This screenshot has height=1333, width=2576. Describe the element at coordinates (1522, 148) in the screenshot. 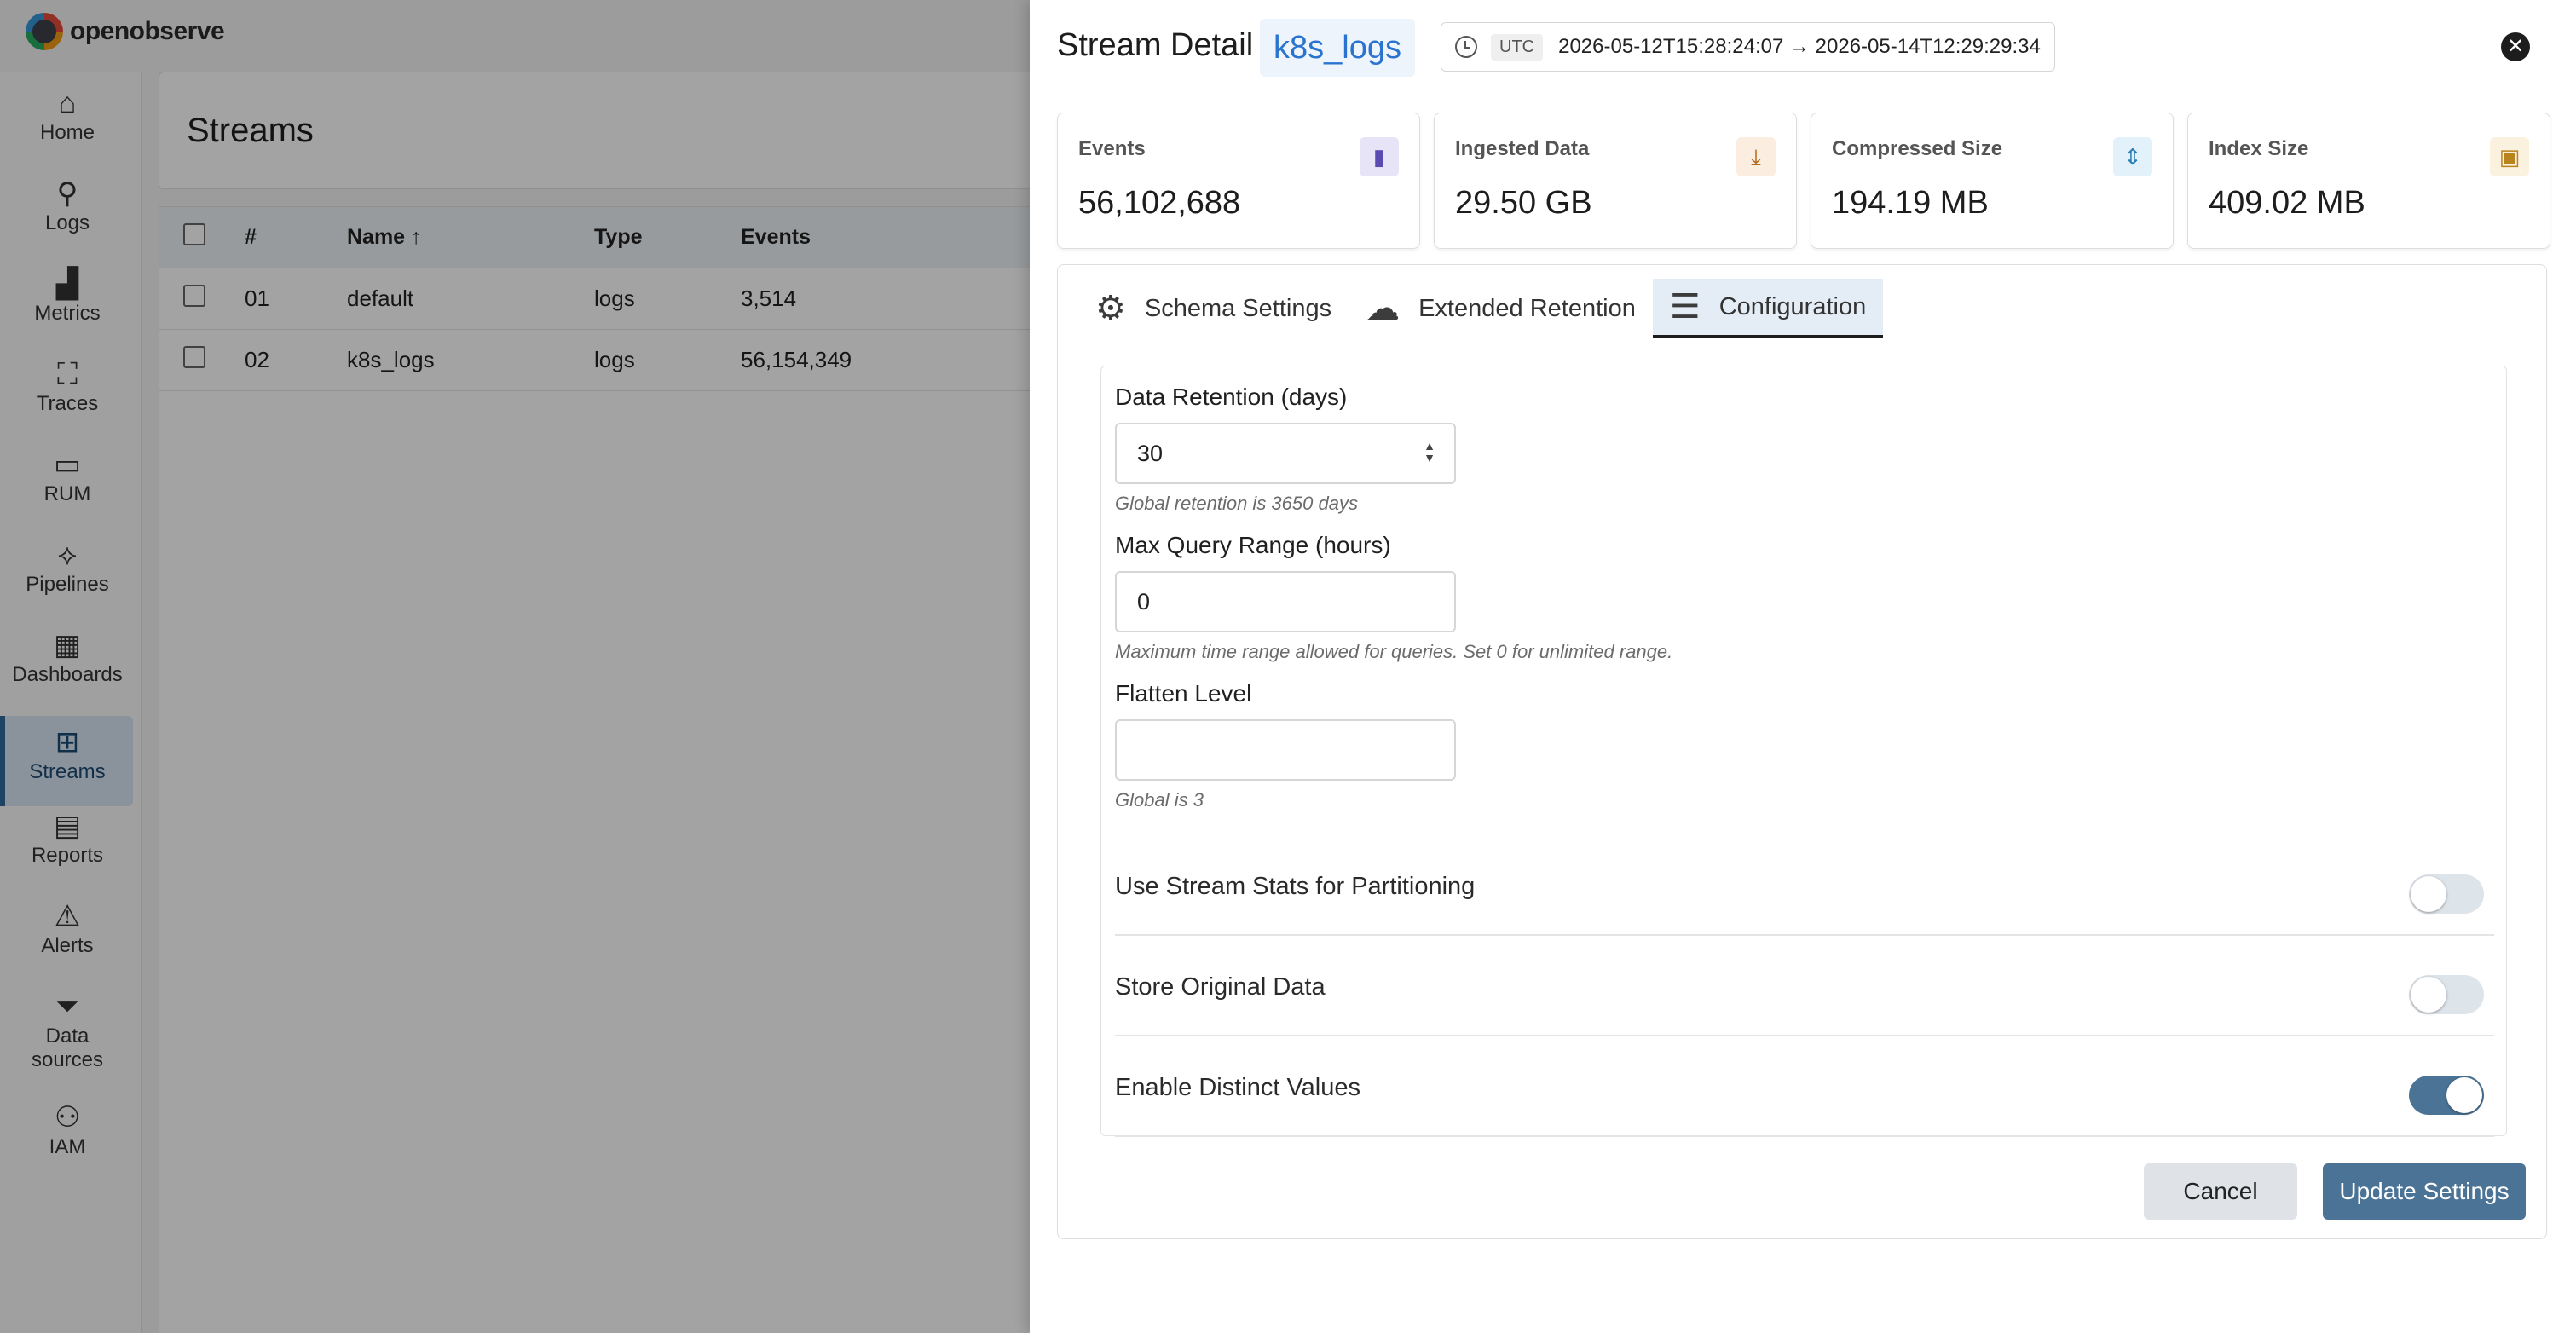

I see `stat-label: Ingested Data` at that location.